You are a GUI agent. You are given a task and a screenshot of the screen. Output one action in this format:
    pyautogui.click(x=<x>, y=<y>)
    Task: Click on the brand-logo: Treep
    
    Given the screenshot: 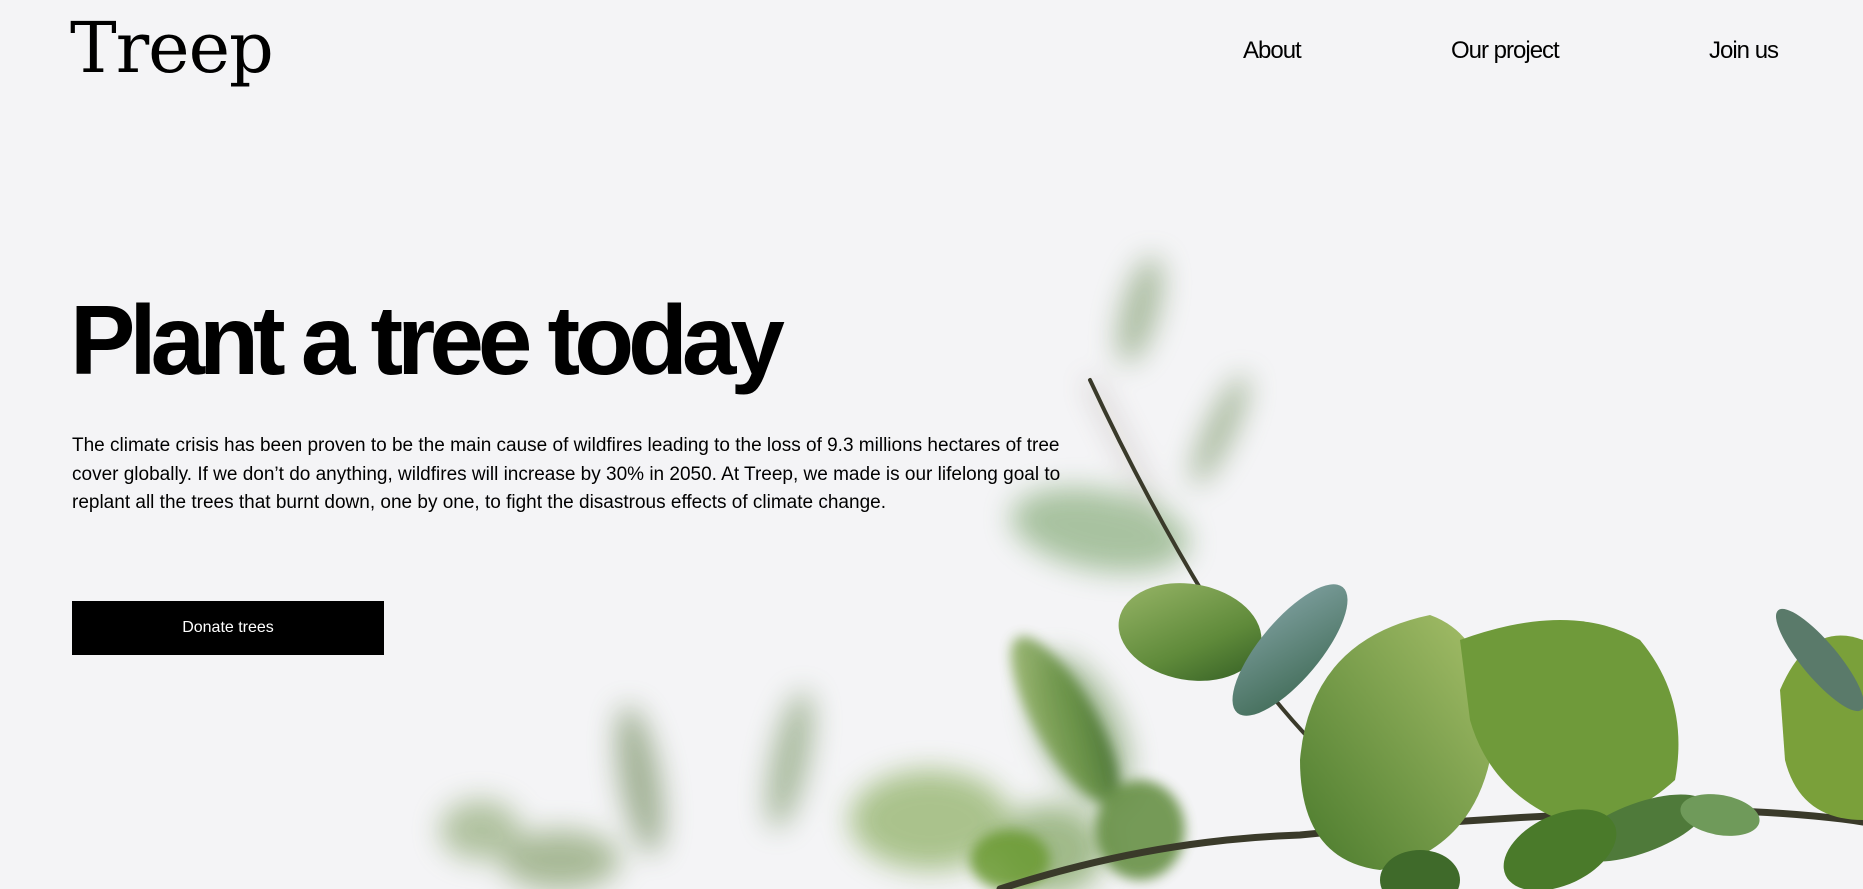 What is the action you would take?
    pyautogui.click(x=172, y=48)
    